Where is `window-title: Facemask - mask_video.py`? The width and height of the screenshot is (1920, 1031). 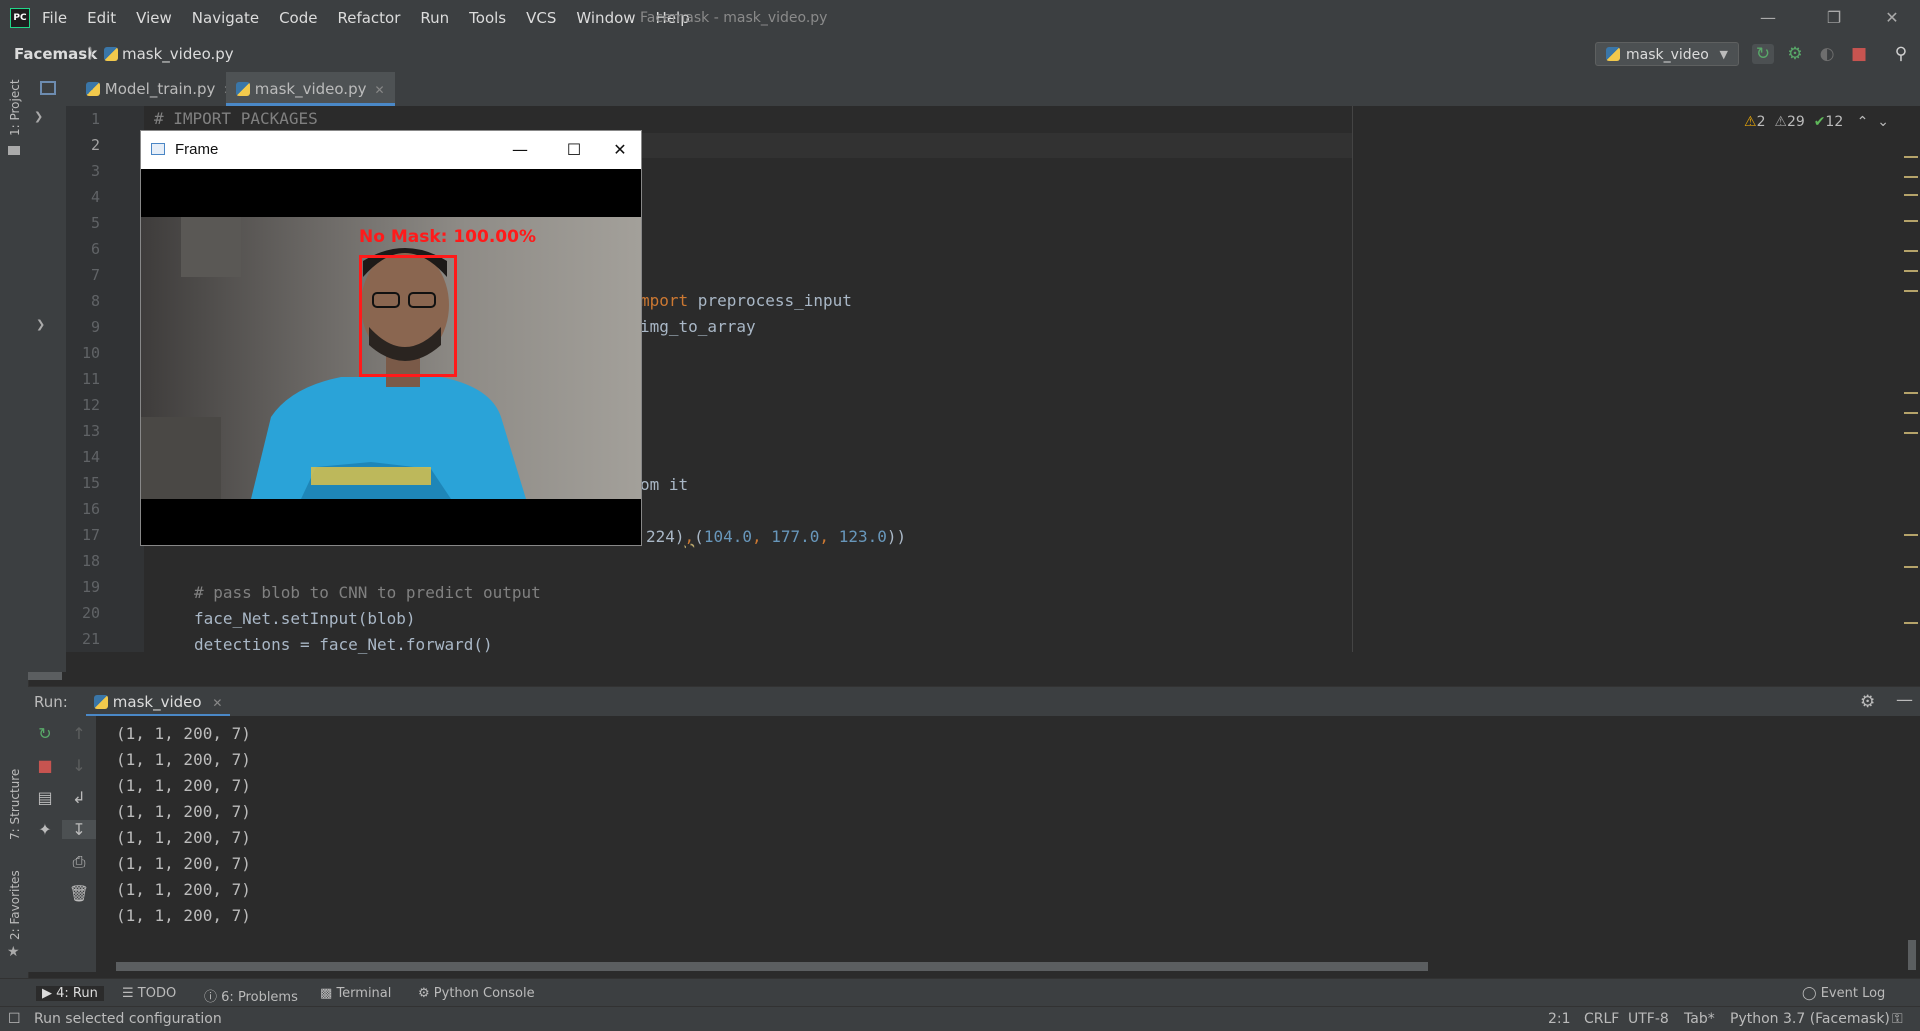 window-title: Facemask - mask_video.py is located at coordinates (734, 18).